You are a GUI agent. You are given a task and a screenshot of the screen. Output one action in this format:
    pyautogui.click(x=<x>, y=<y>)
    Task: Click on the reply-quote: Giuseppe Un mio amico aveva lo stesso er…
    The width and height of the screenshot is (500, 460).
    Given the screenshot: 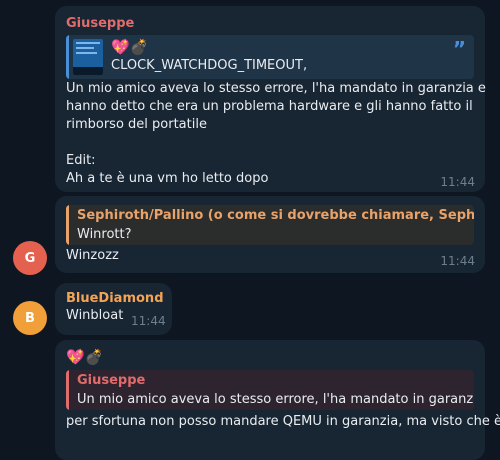 What is the action you would take?
    pyautogui.click(x=270, y=390)
    